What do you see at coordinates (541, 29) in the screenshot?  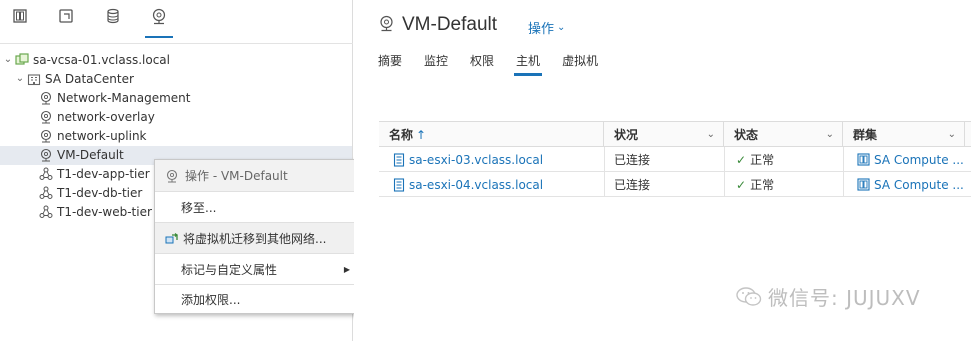 I see `actions-label: 操作` at bounding box center [541, 29].